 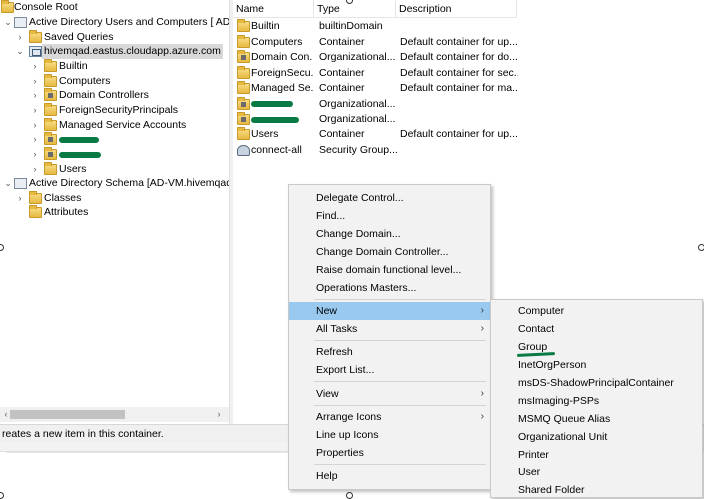 What do you see at coordinates (468, 26) in the screenshot?
I see `list-item: Builtin builtinDomain` at bounding box center [468, 26].